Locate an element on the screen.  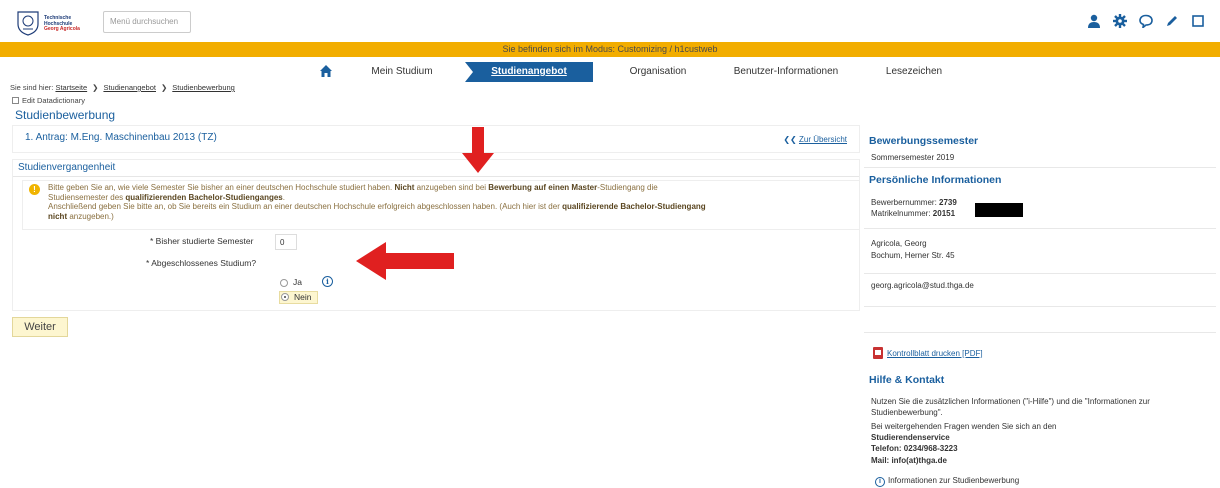
info-link-label: Informationen zur Studienbewerbung is located at coordinates (954, 480).